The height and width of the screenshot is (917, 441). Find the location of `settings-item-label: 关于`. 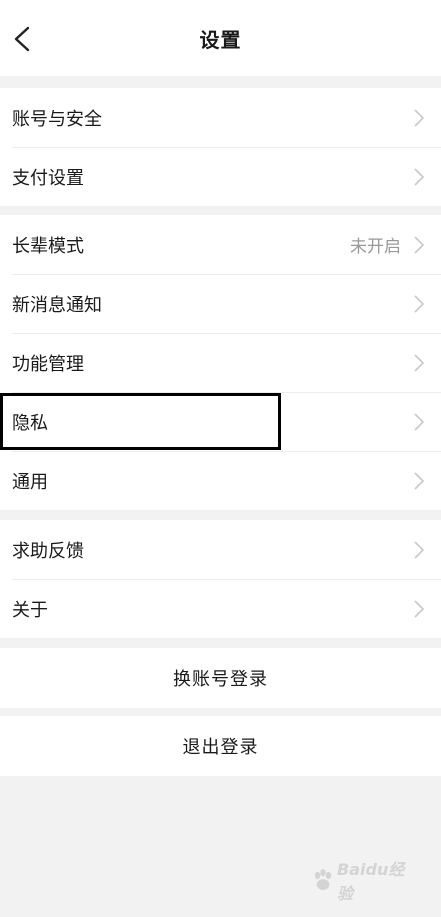

settings-item-label: 关于 is located at coordinates (30, 610).